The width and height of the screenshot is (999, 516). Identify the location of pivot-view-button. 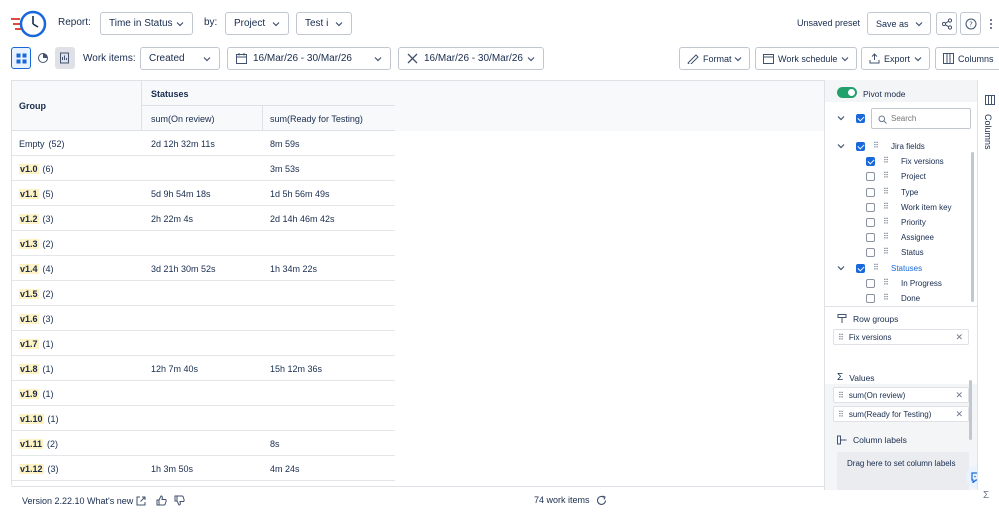
(21, 58).